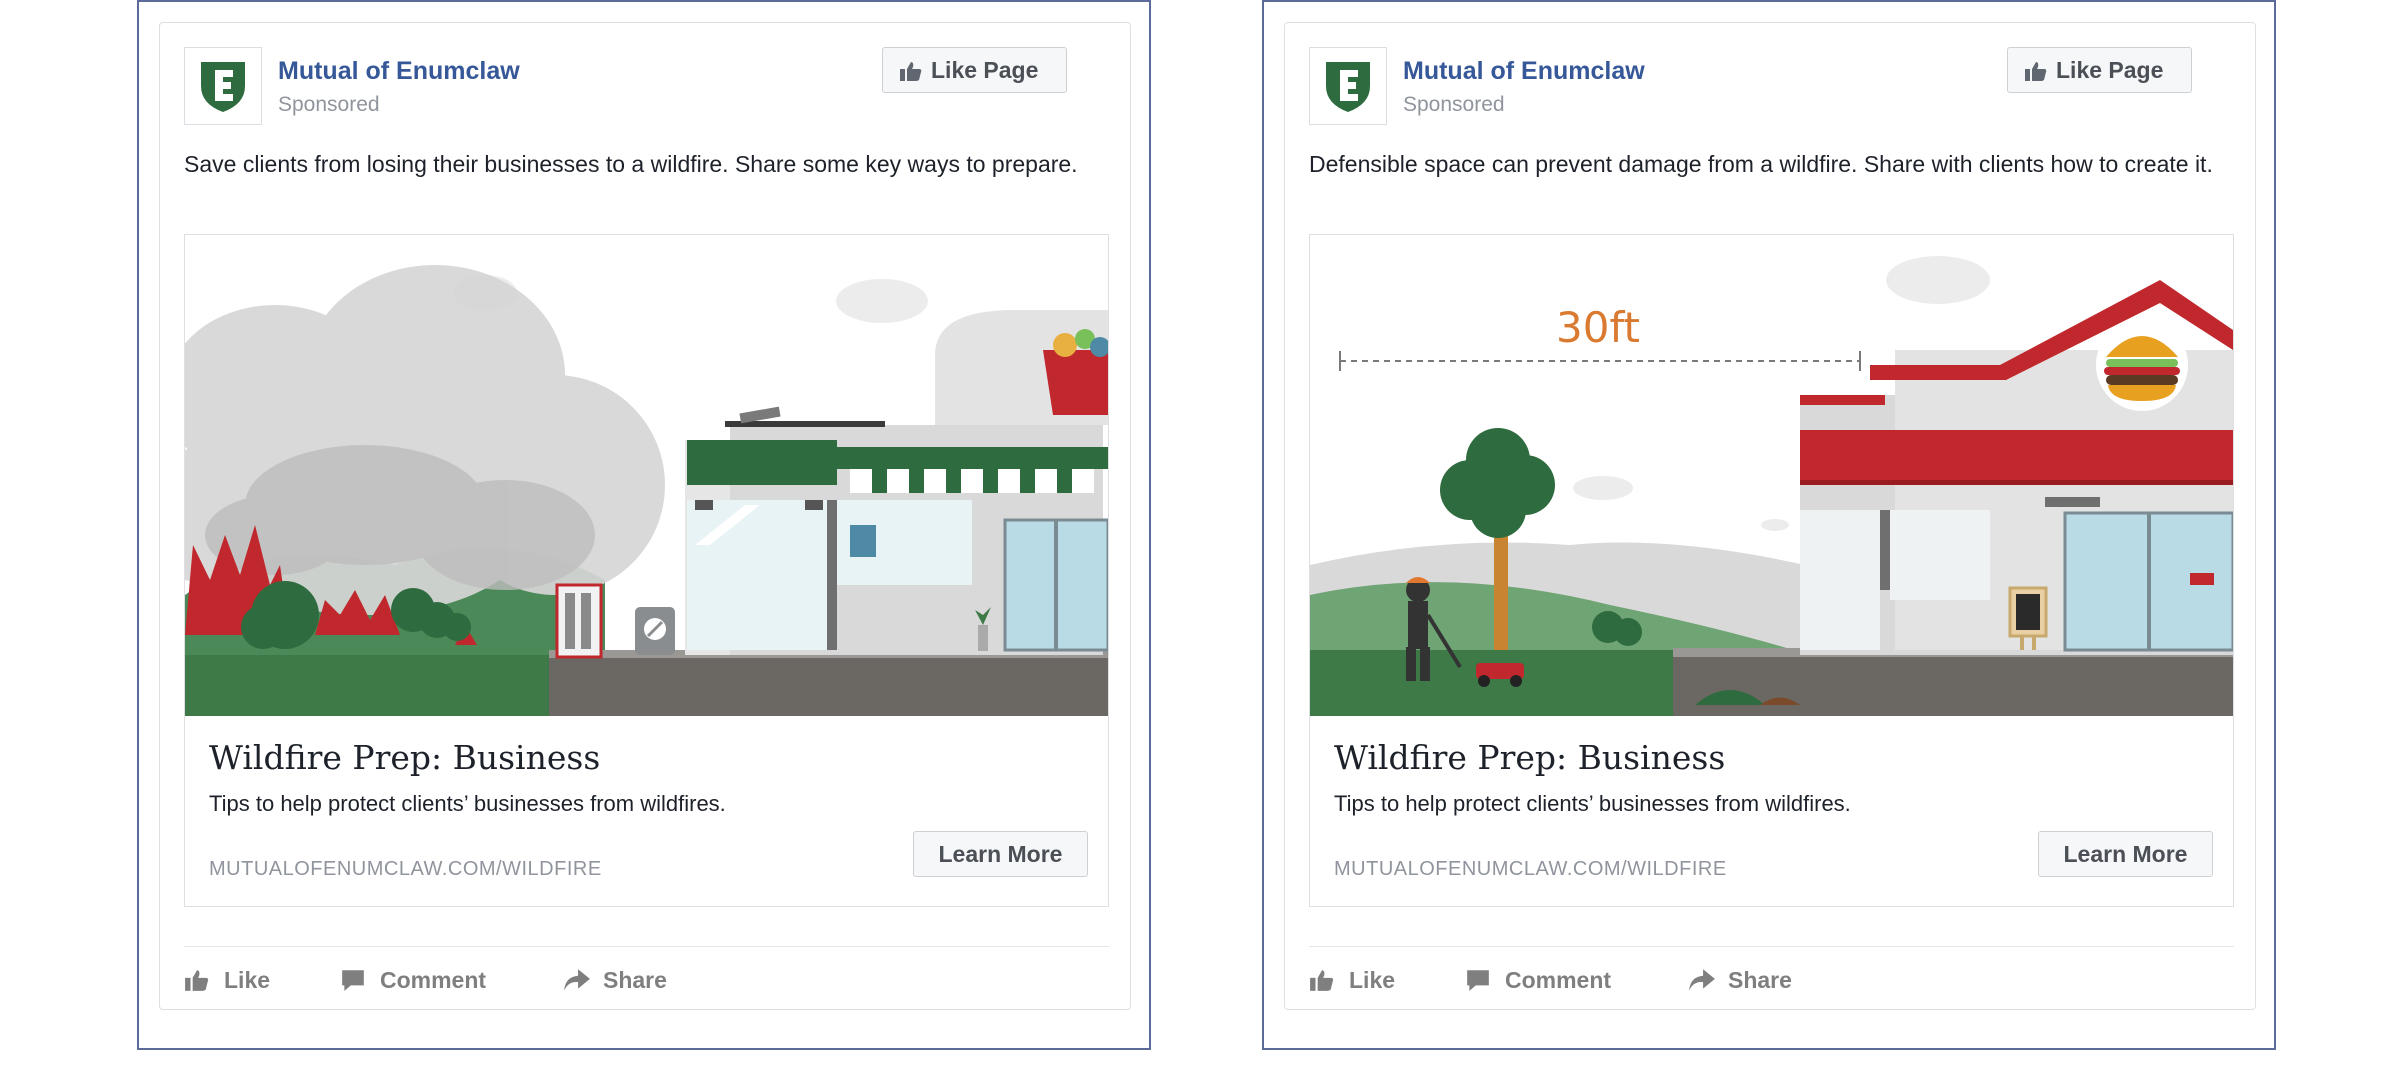 Image resolution: width=2400 pixels, height=1070 pixels. I want to click on distance-label: 30ft, so click(1598, 327).